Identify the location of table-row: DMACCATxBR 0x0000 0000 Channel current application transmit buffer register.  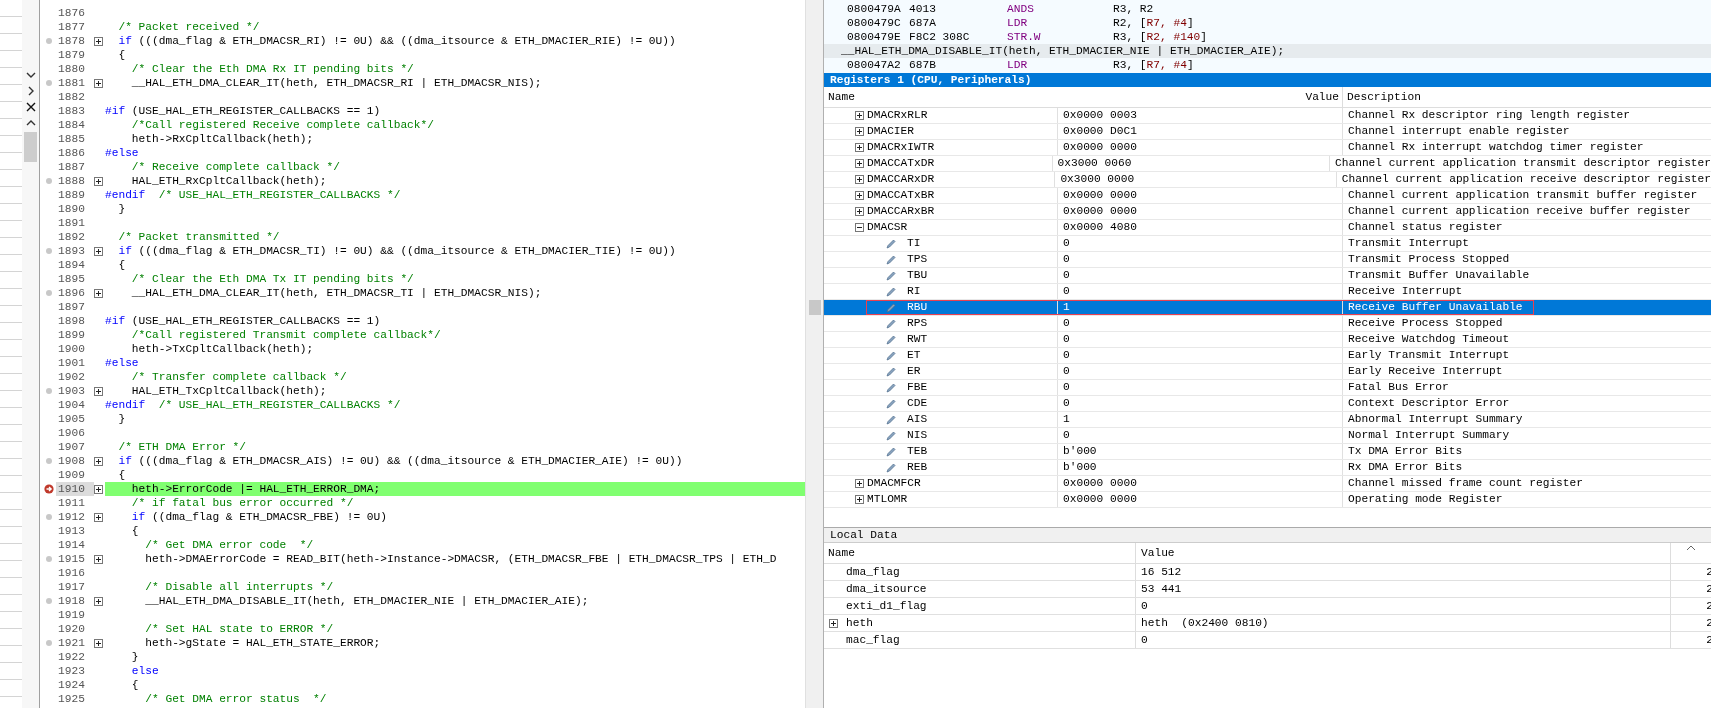
(1267, 196).